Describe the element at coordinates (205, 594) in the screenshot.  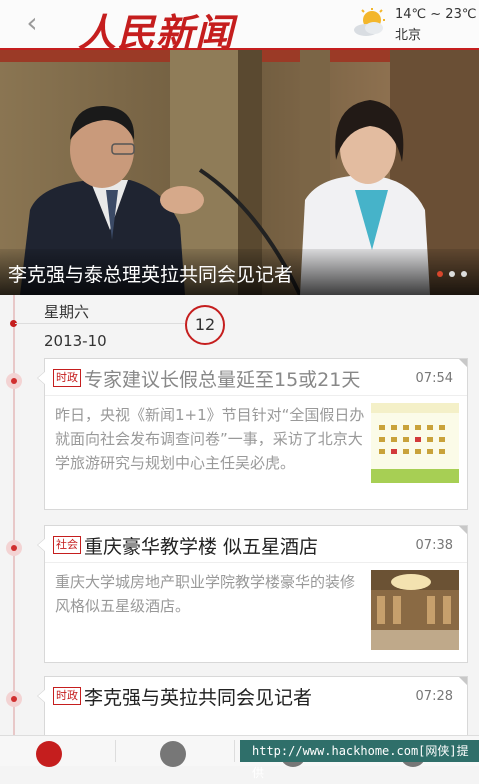
I see `news-summary: 重庆大学城房地产职业学院教学楼豪华的装修风格似五星级酒店。` at that location.